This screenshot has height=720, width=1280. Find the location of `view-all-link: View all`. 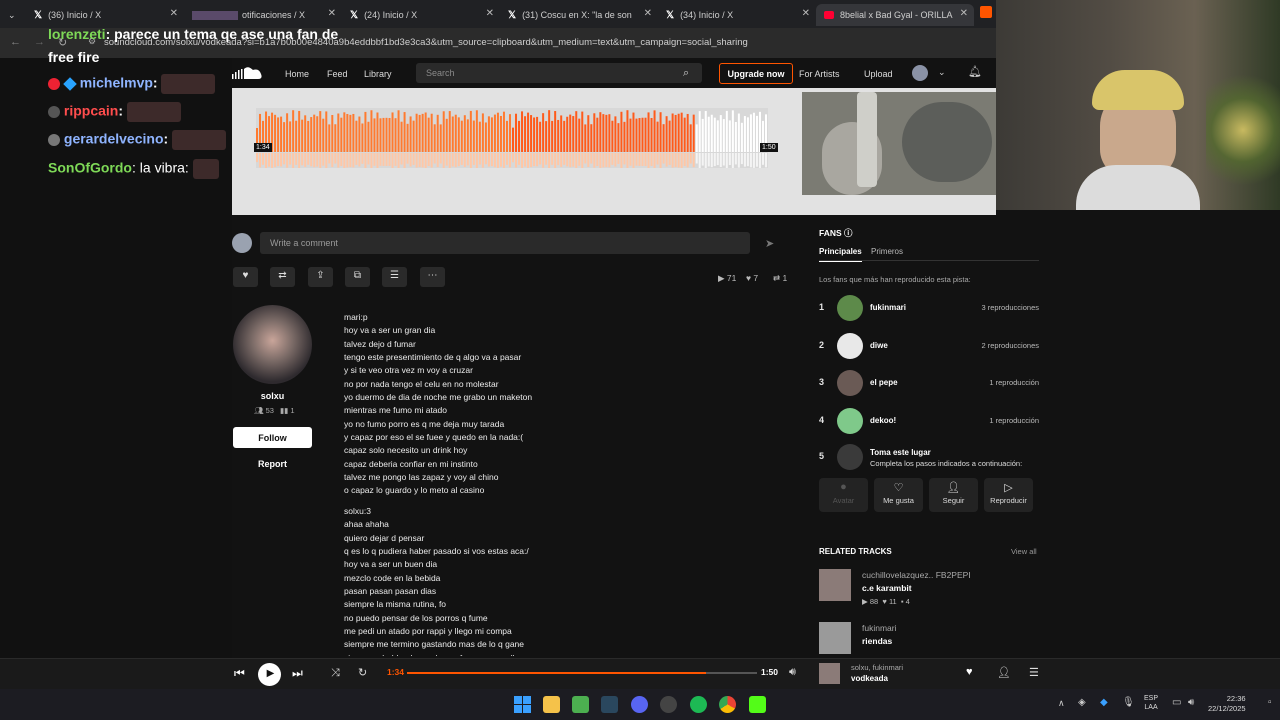

view-all-link: View all is located at coordinates (1024, 551).